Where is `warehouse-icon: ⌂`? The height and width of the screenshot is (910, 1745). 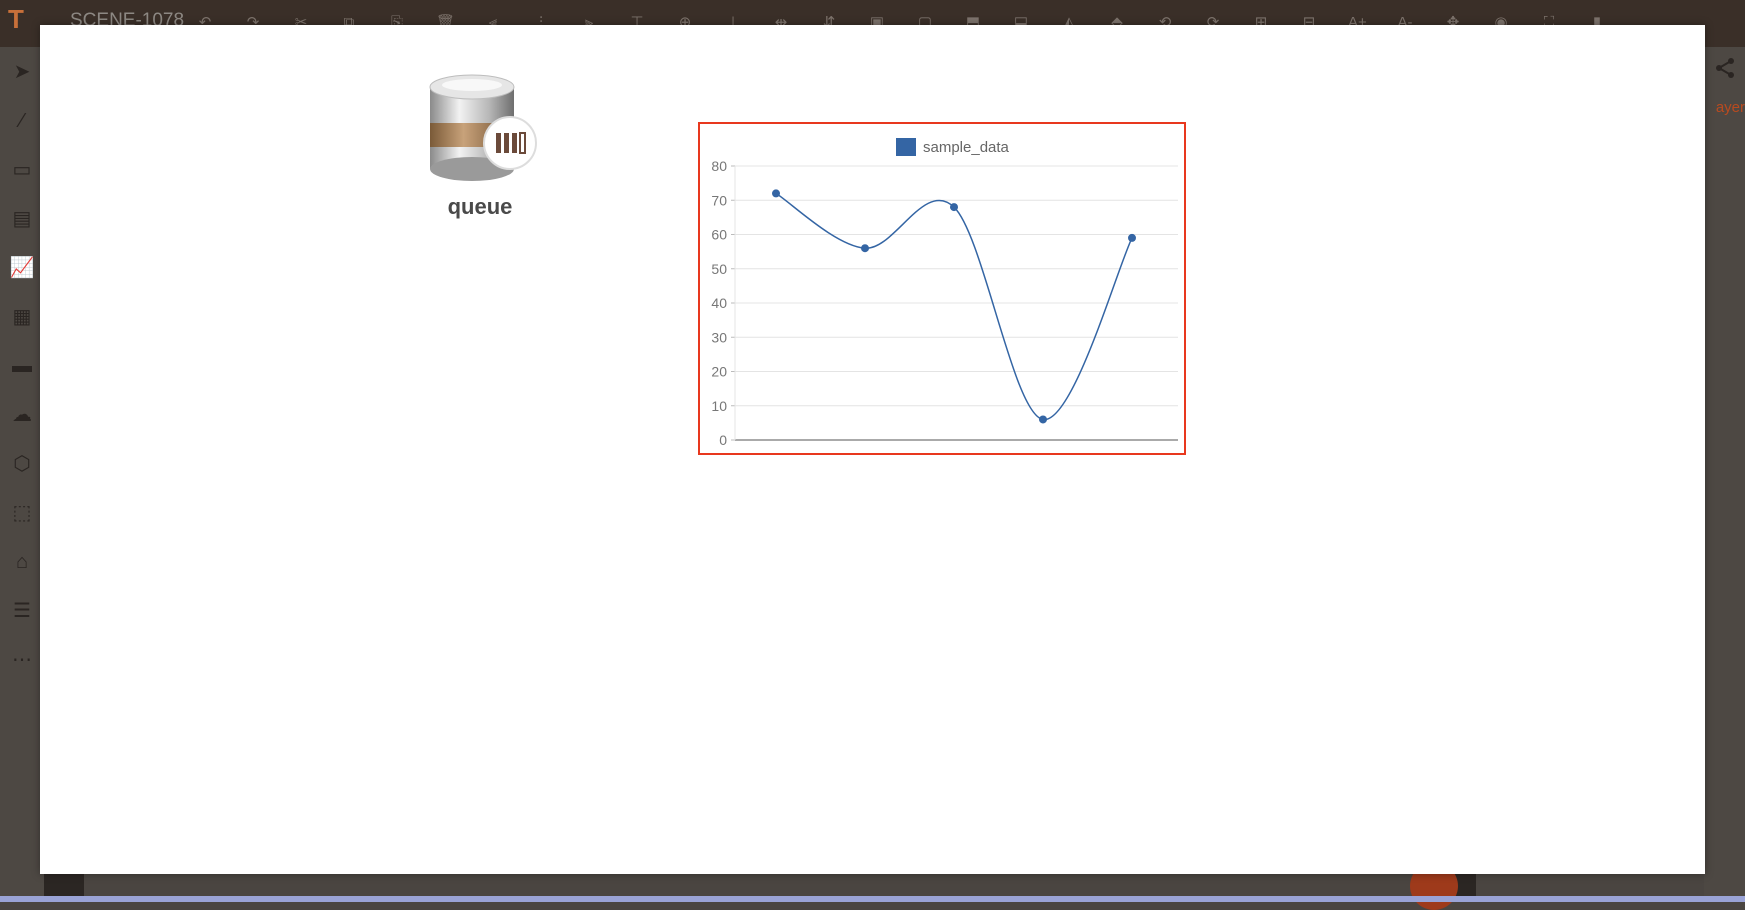
warehouse-icon: ⌂ is located at coordinates (22, 562).